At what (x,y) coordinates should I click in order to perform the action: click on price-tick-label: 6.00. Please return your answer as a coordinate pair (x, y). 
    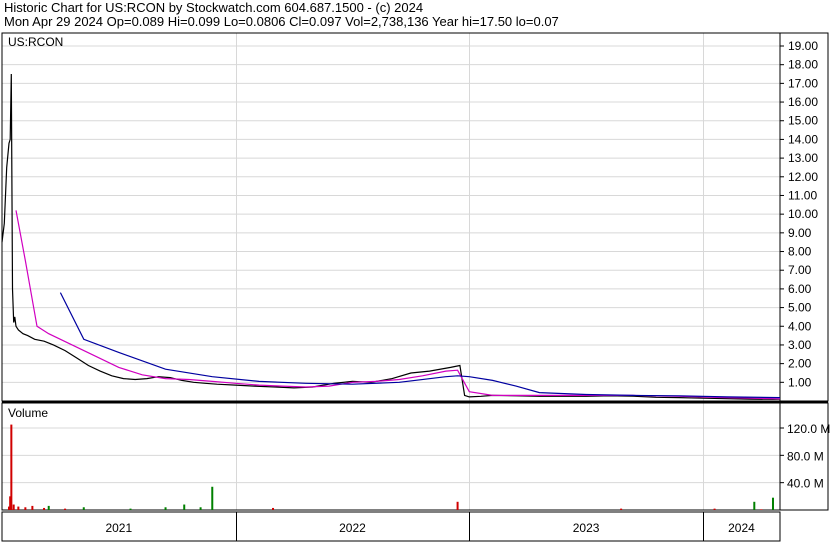
    Looking at the image, I should click on (800, 289).